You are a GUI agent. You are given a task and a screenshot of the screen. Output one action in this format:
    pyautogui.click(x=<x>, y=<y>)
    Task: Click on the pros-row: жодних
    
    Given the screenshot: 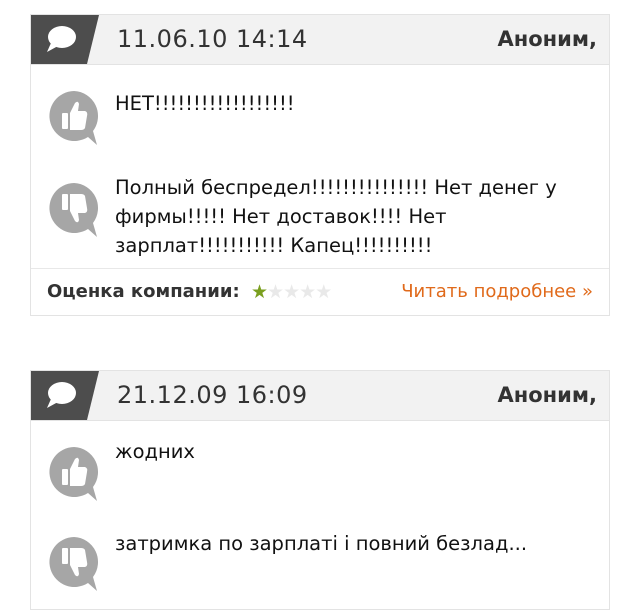 What is the action you would take?
    pyautogui.click(x=320, y=473)
    